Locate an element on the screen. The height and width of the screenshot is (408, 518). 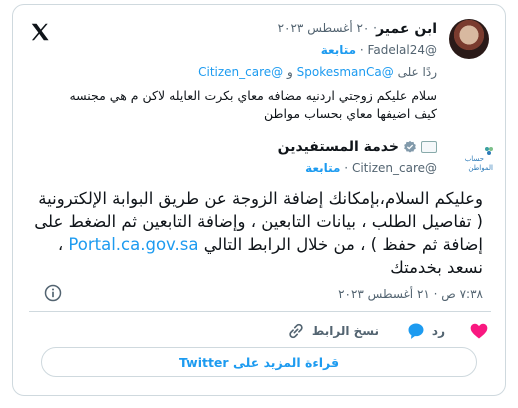
link-icon is located at coordinates (296, 331).